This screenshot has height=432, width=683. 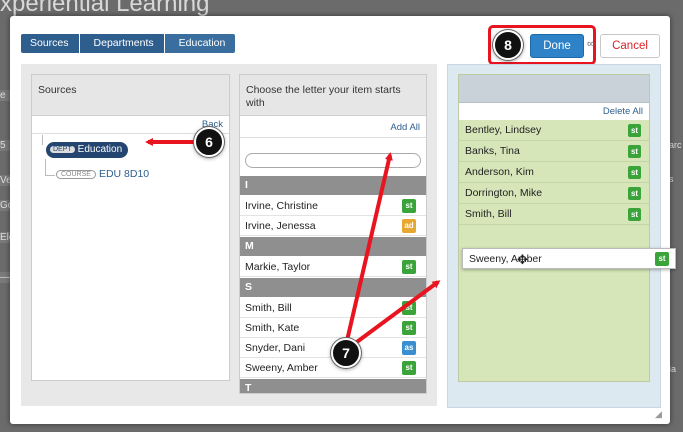 What do you see at coordinates (50, 43) in the screenshot?
I see `breadcrumb-sources: Sources` at bounding box center [50, 43].